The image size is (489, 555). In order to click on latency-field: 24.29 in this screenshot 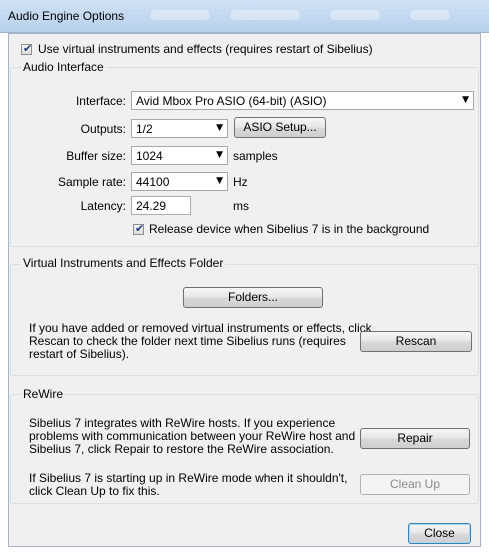, I will do `click(161, 205)`.